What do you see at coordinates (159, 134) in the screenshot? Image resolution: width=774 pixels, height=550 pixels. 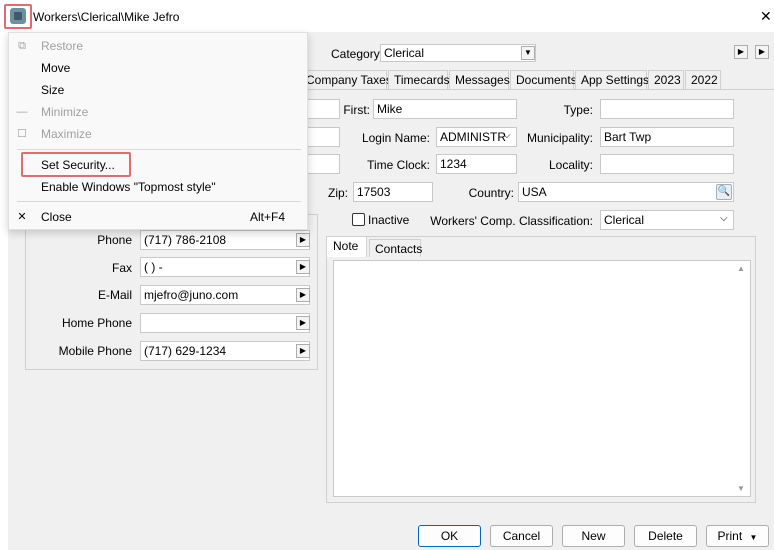 I see `menu-maximize: ☐ Maximize` at bounding box center [159, 134].